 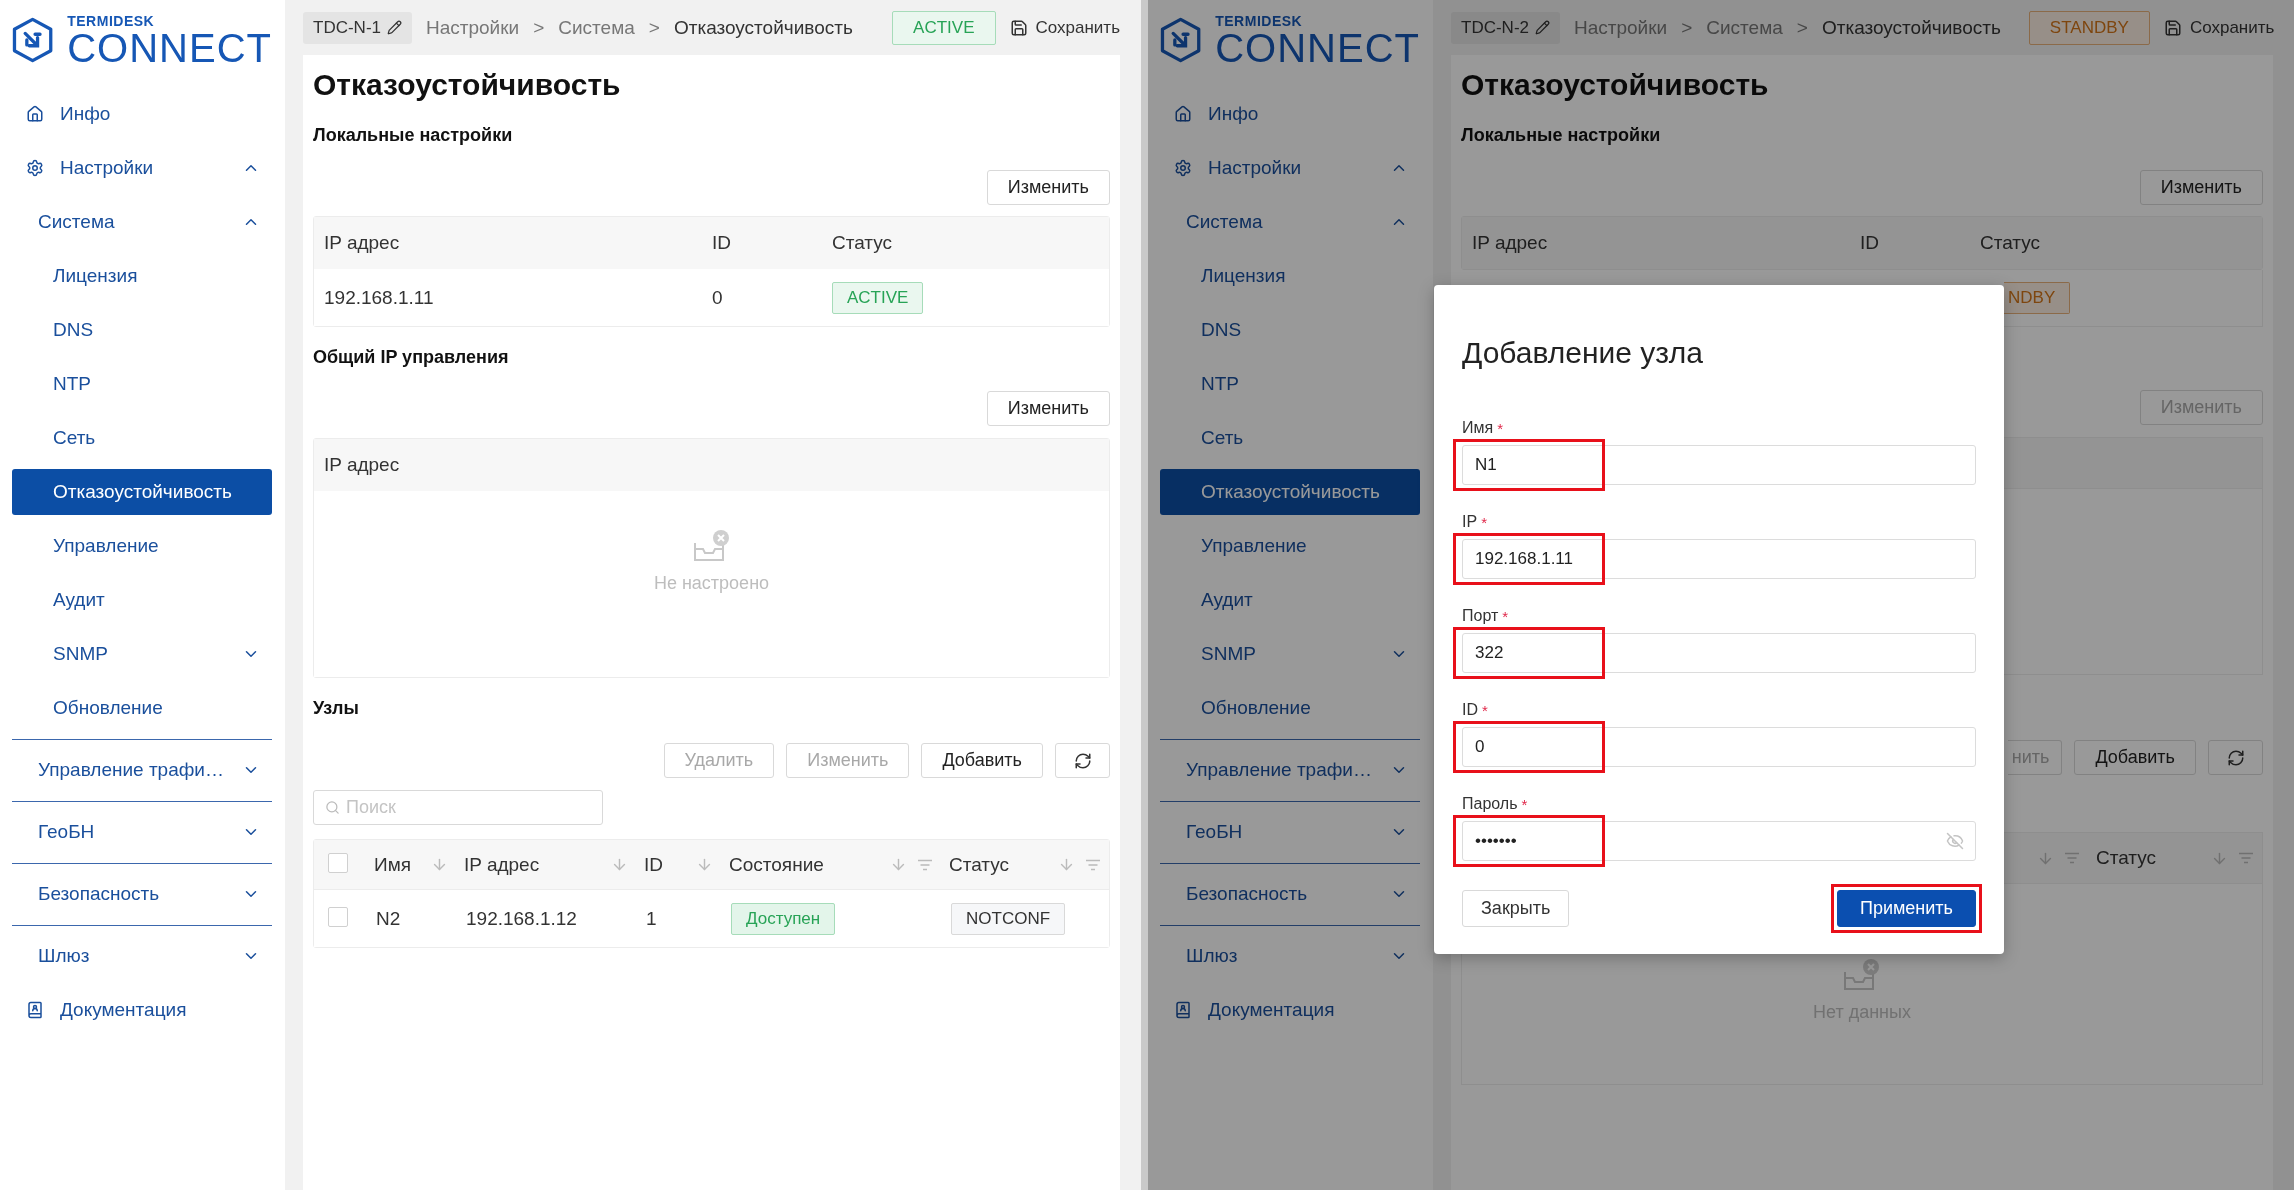 What do you see at coordinates (357, 27) in the screenshot?
I see `node-name-button: TDC-N-1` at bounding box center [357, 27].